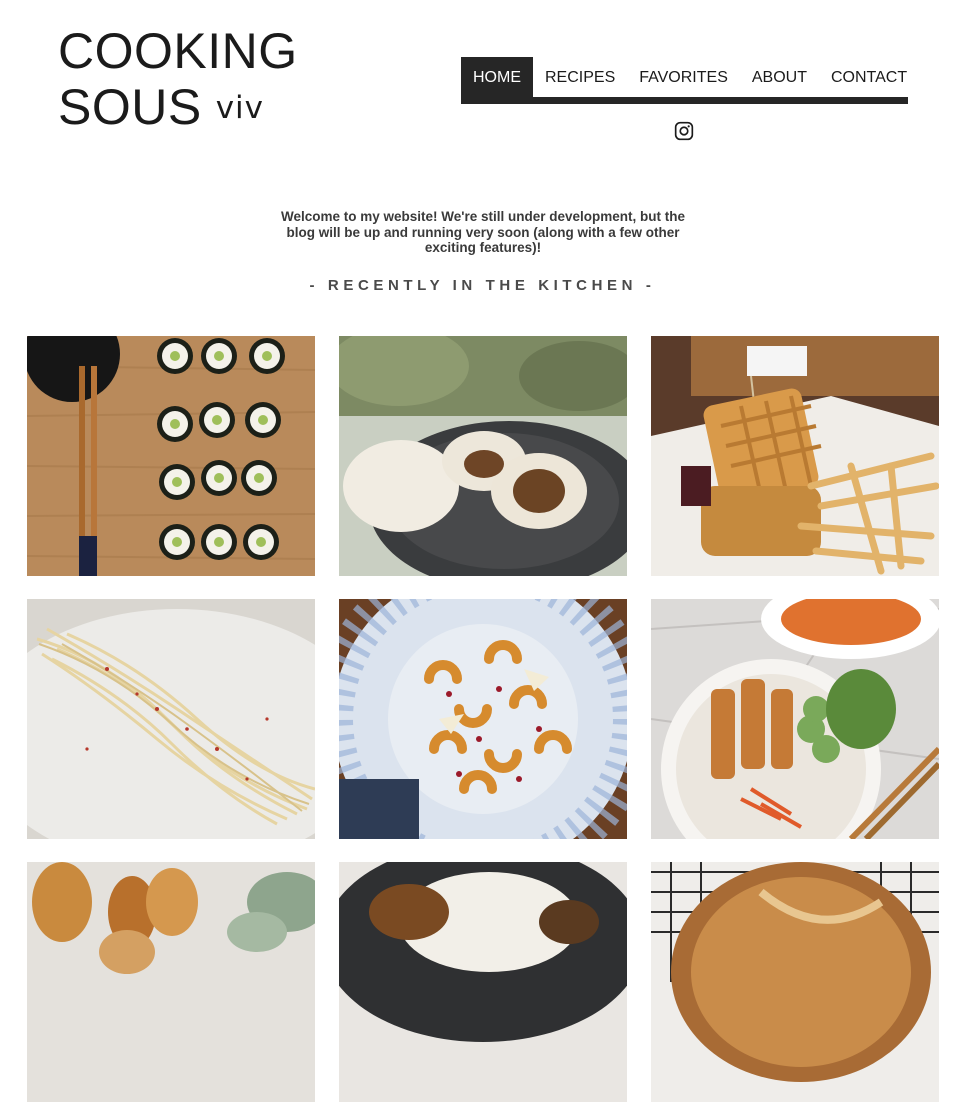  Describe the element at coordinates (684, 131) in the screenshot. I see `instagram-icon` at that location.